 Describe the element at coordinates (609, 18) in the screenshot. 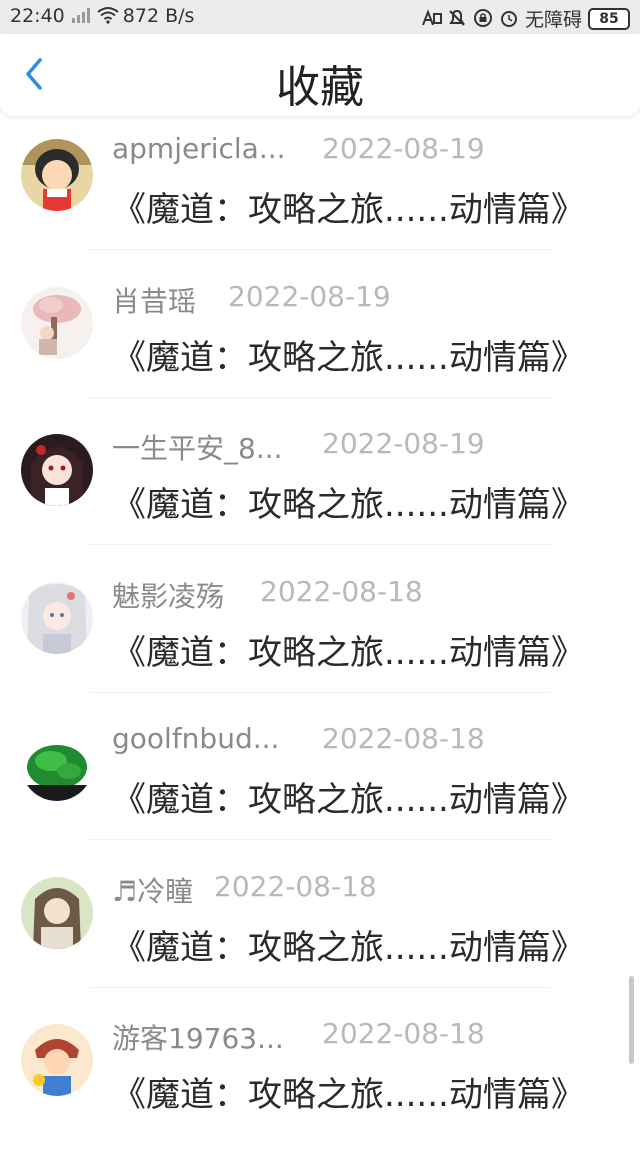

I see `battery-indicator: 85` at that location.